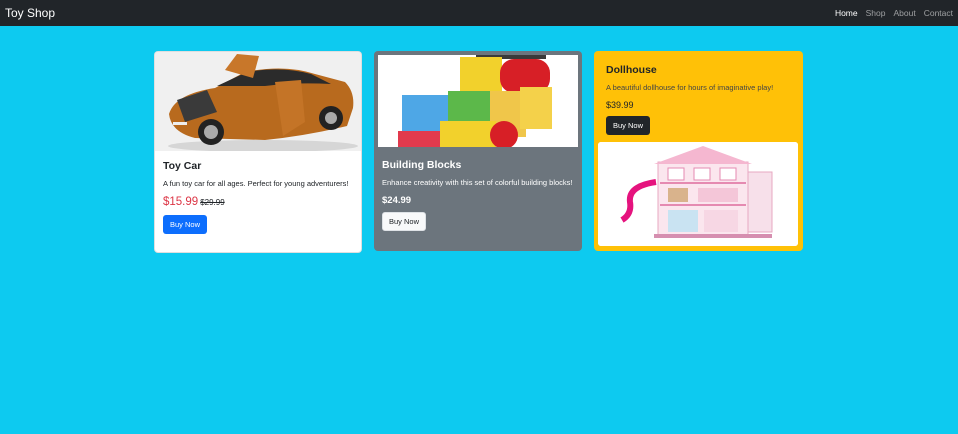 The height and width of the screenshot is (434, 958). What do you see at coordinates (876, 13) in the screenshot?
I see `nav-link-shop: Shop` at bounding box center [876, 13].